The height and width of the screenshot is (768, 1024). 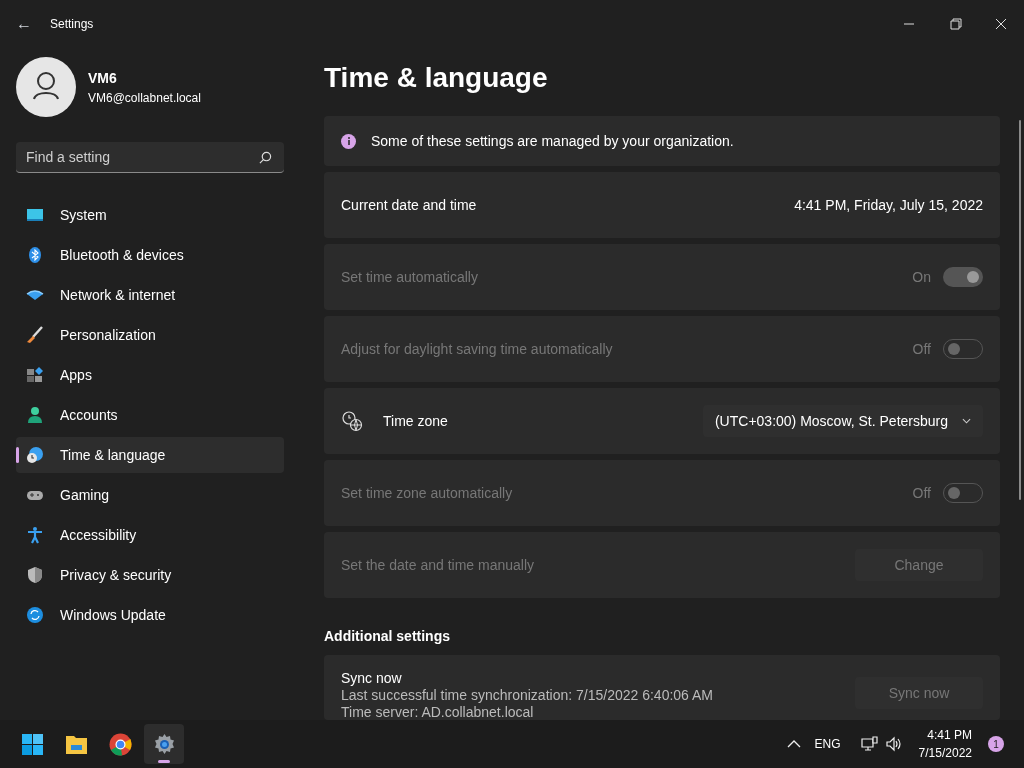 I want to click on clock-time: 4:41 PM, so click(x=949, y=735).